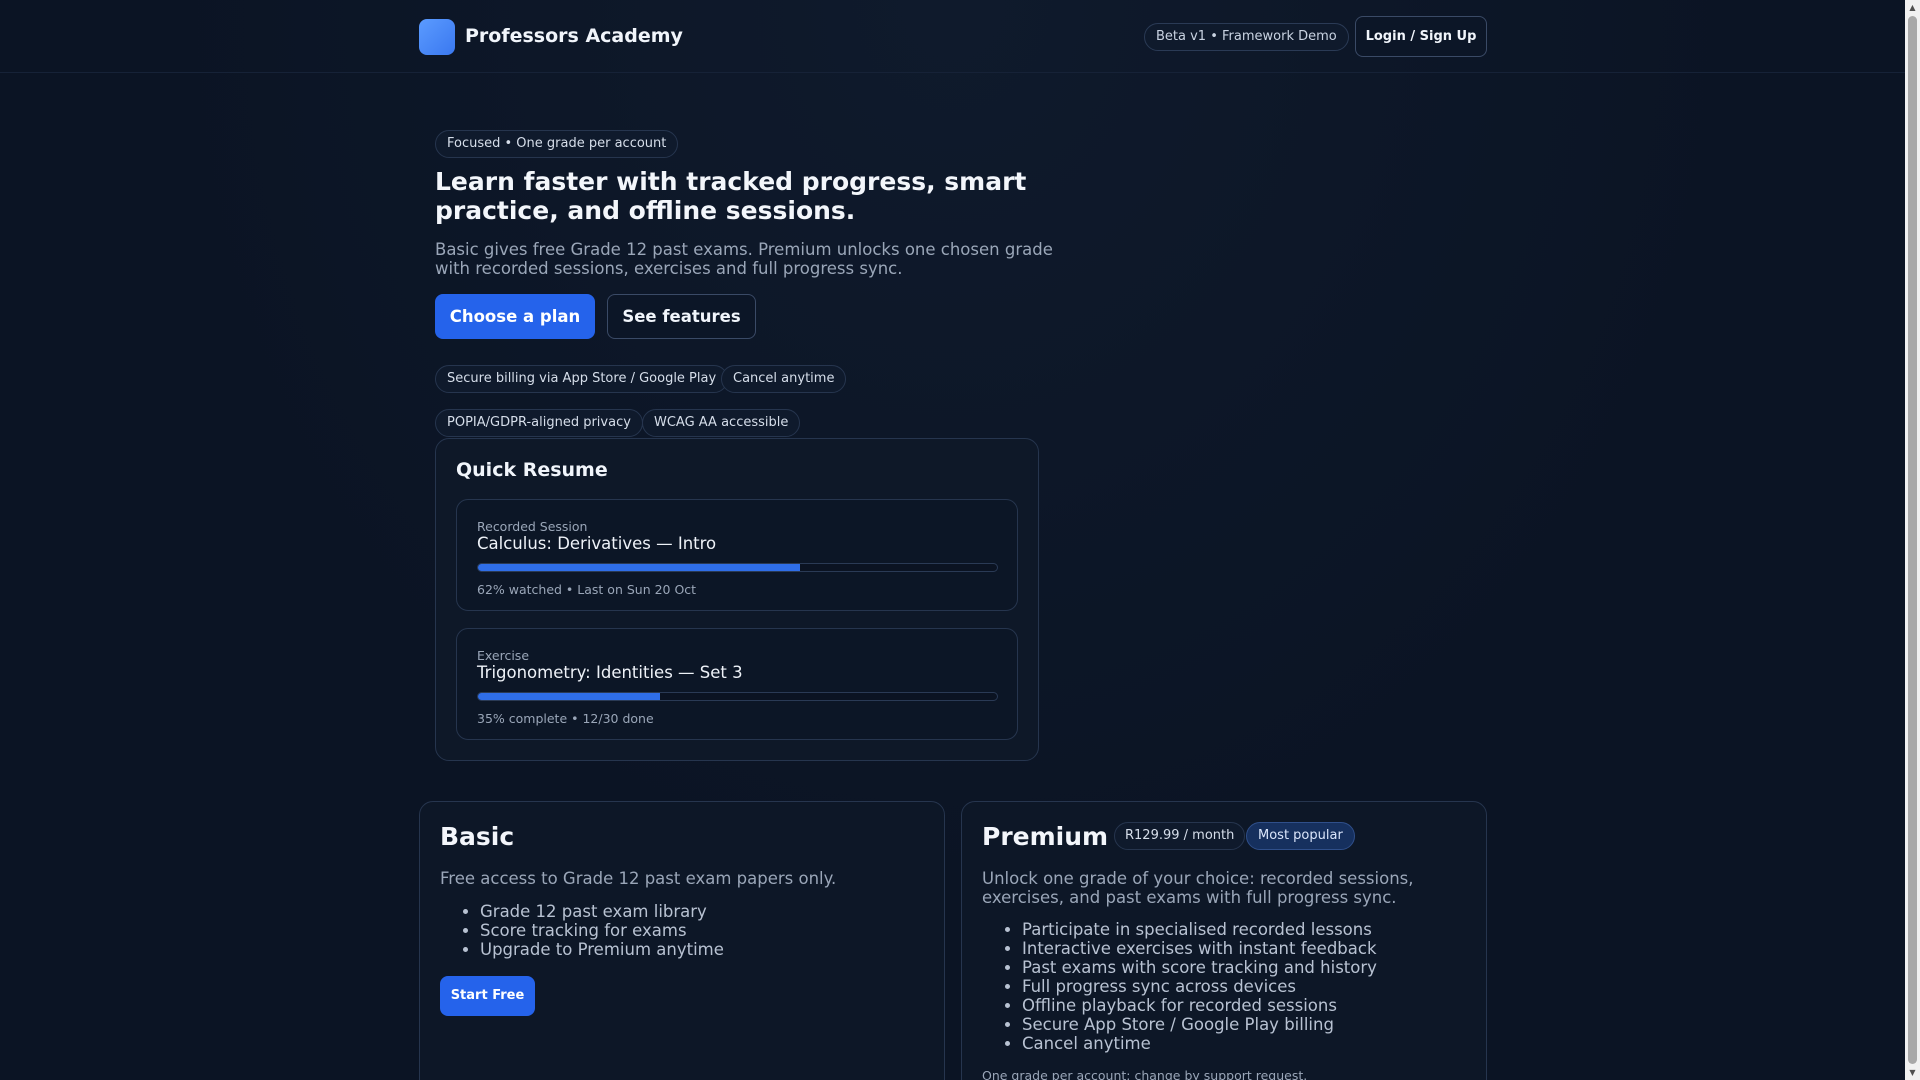 This screenshot has height=1080, width=1920. I want to click on trust-pill-cancel: Cancel anytime, so click(784, 379).